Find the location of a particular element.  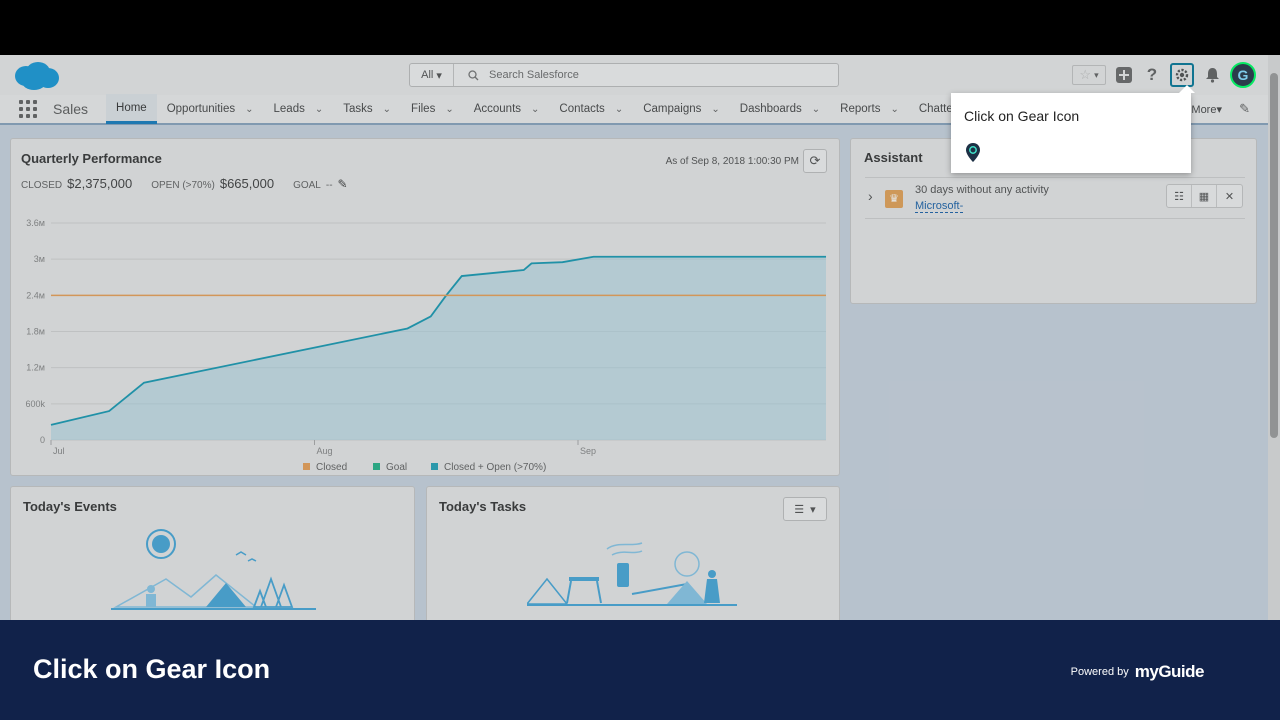

tab-label: Accounts is located at coordinates (497, 109).